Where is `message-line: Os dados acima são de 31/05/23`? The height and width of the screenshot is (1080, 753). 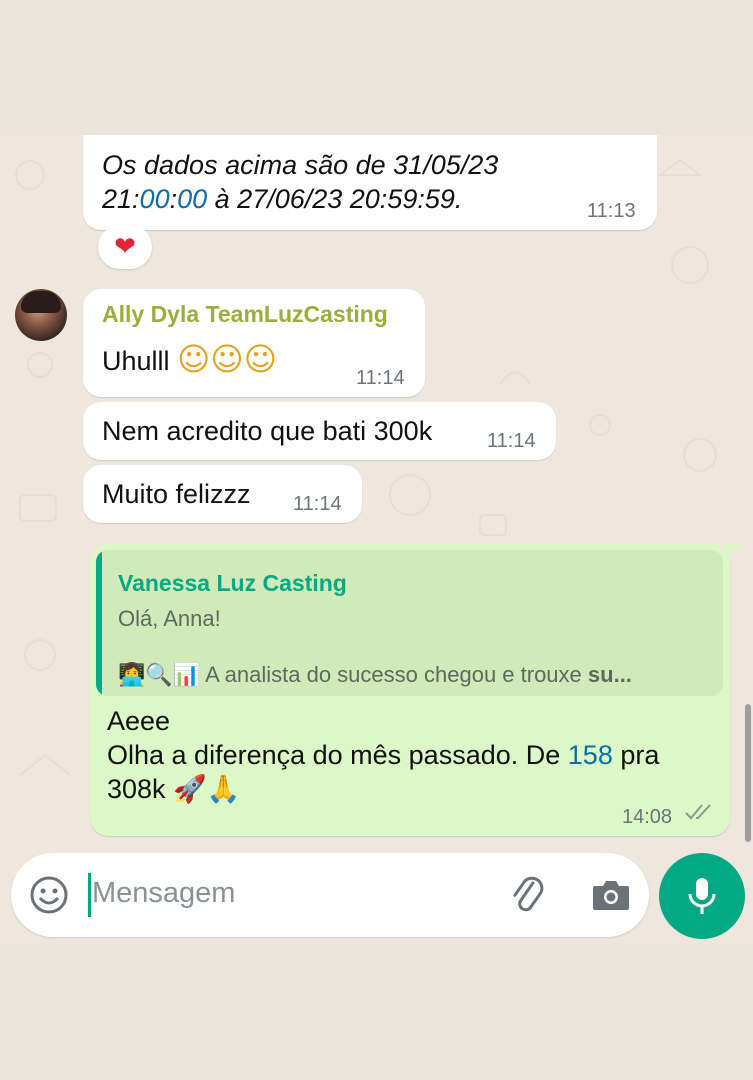 message-line: Os dados acima são de 31/05/23 is located at coordinates (300, 165).